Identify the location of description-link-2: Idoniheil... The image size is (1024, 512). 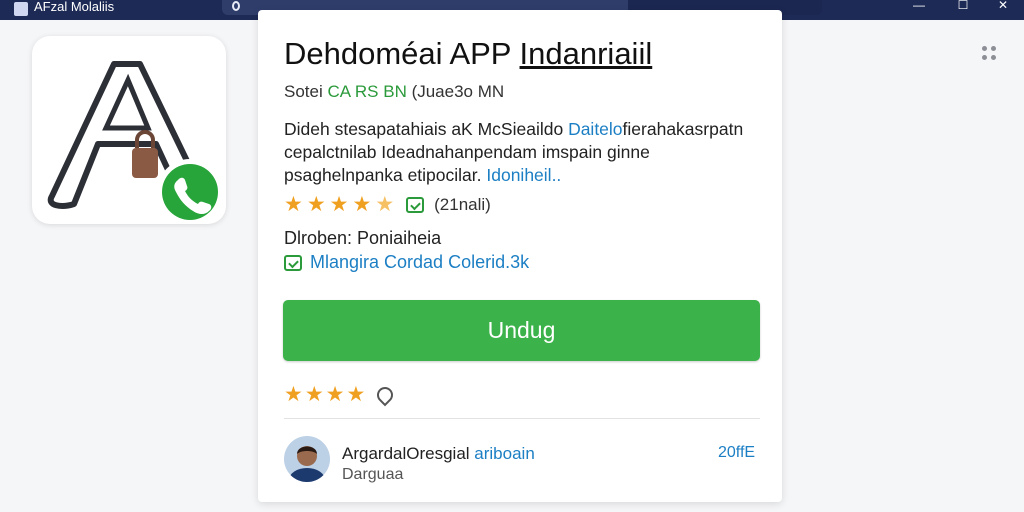
(523, 175).